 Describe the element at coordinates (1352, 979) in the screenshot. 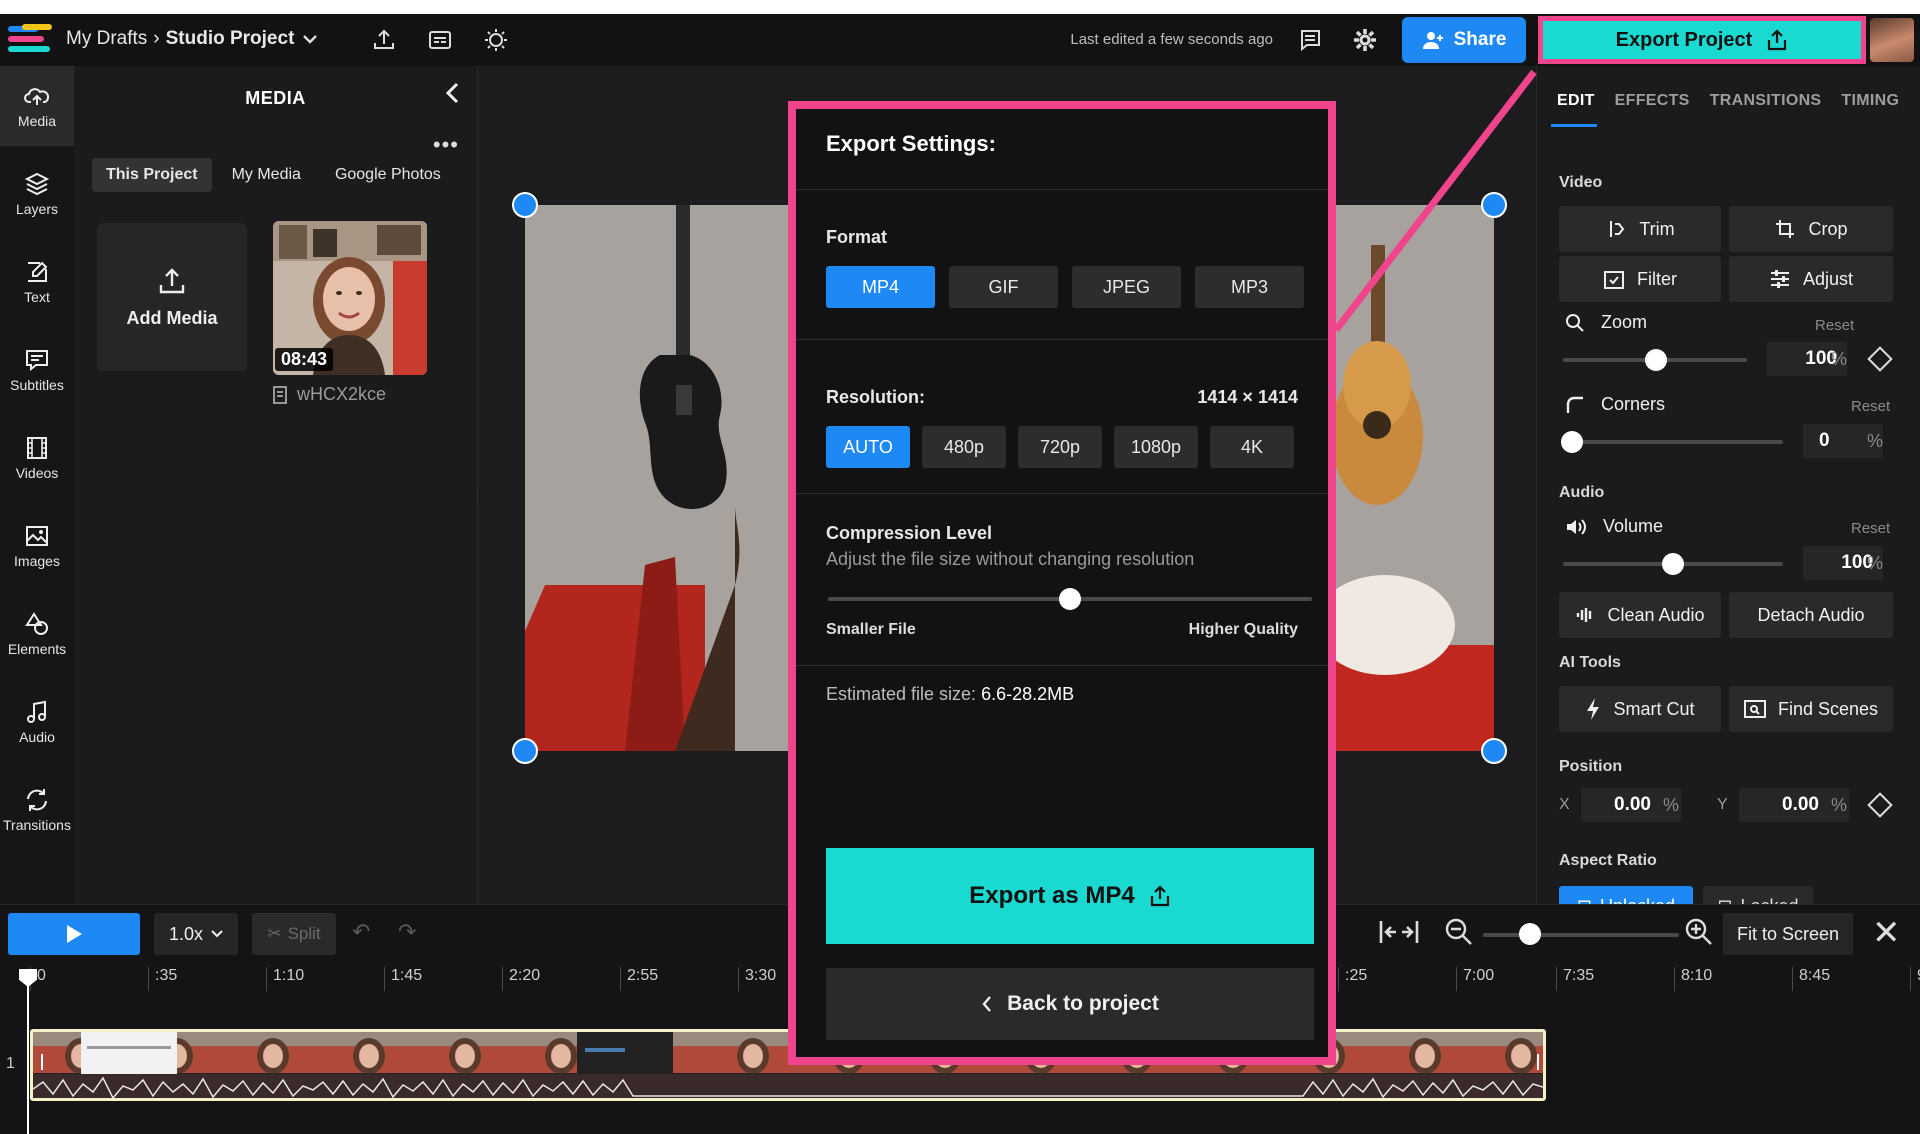

I see `ruler-tick: :25` at that location.